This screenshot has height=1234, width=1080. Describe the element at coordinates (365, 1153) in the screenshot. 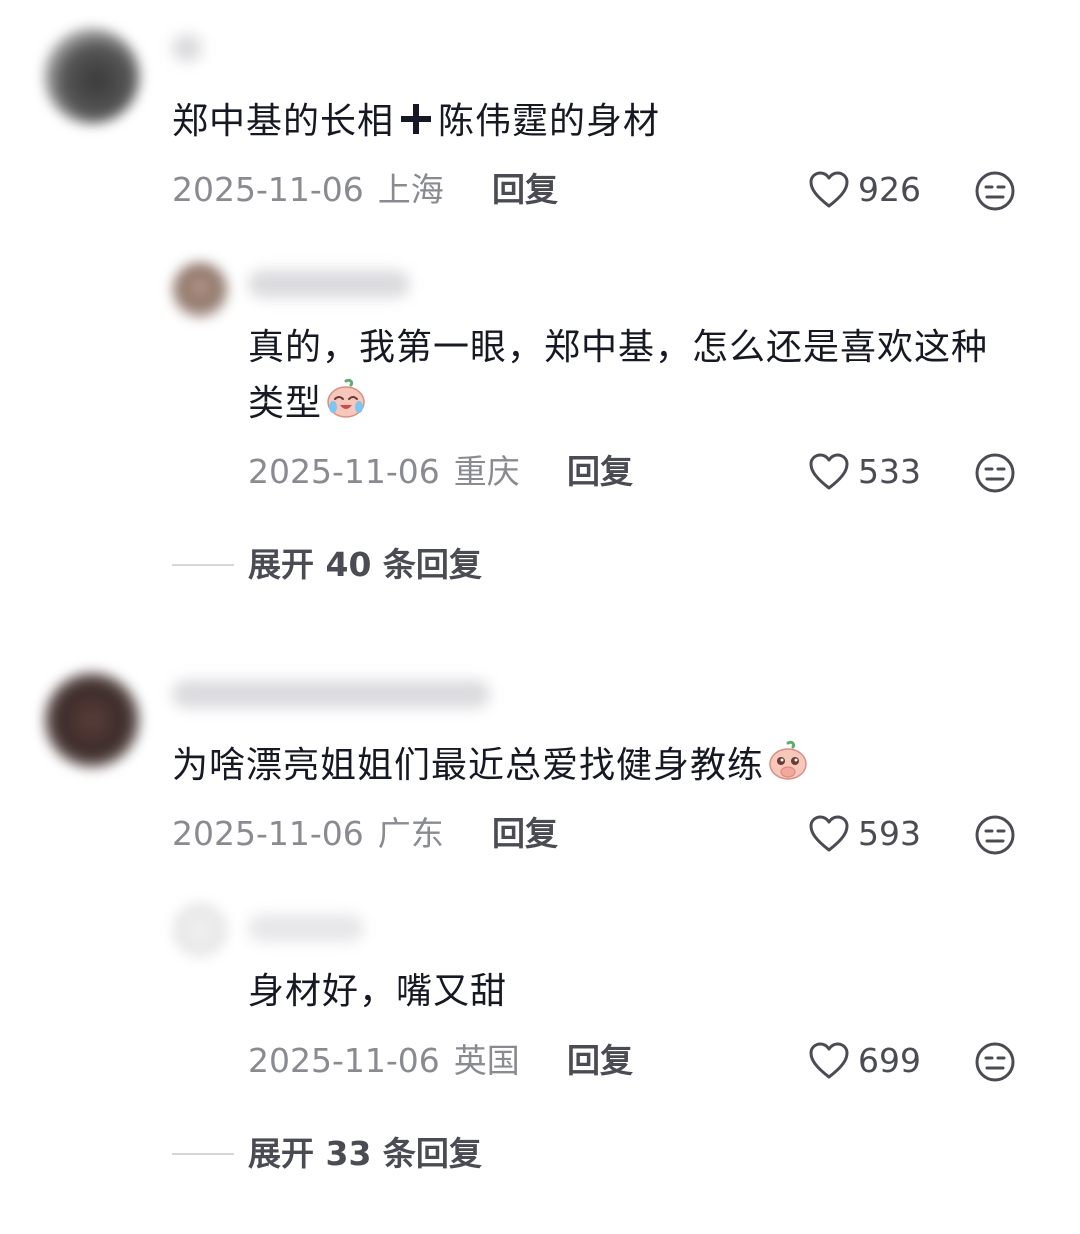

I see `expand-replies-label: 展开 33 条回复` at that location.